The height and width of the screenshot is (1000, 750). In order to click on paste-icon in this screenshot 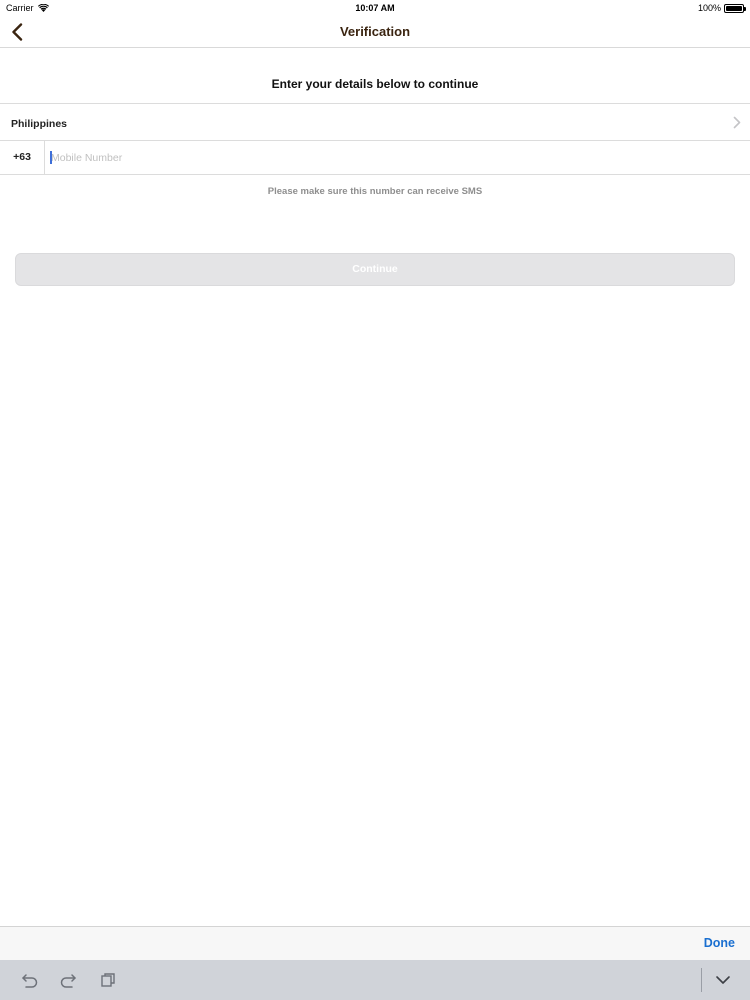, I will do `click(108, 980)`.